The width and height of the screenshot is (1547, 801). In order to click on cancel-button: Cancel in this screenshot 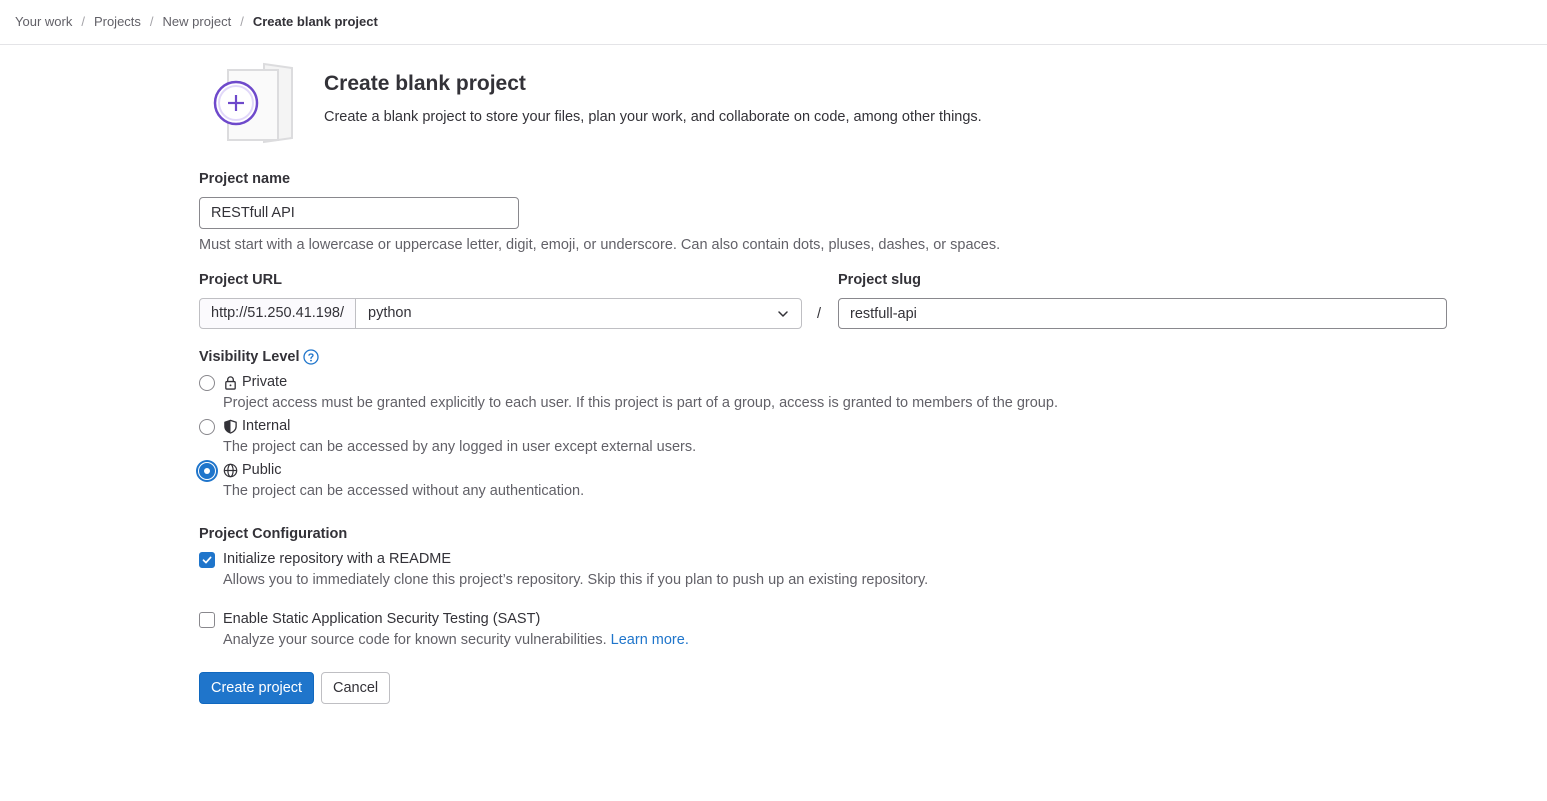, I will do `click(356, 688)`.